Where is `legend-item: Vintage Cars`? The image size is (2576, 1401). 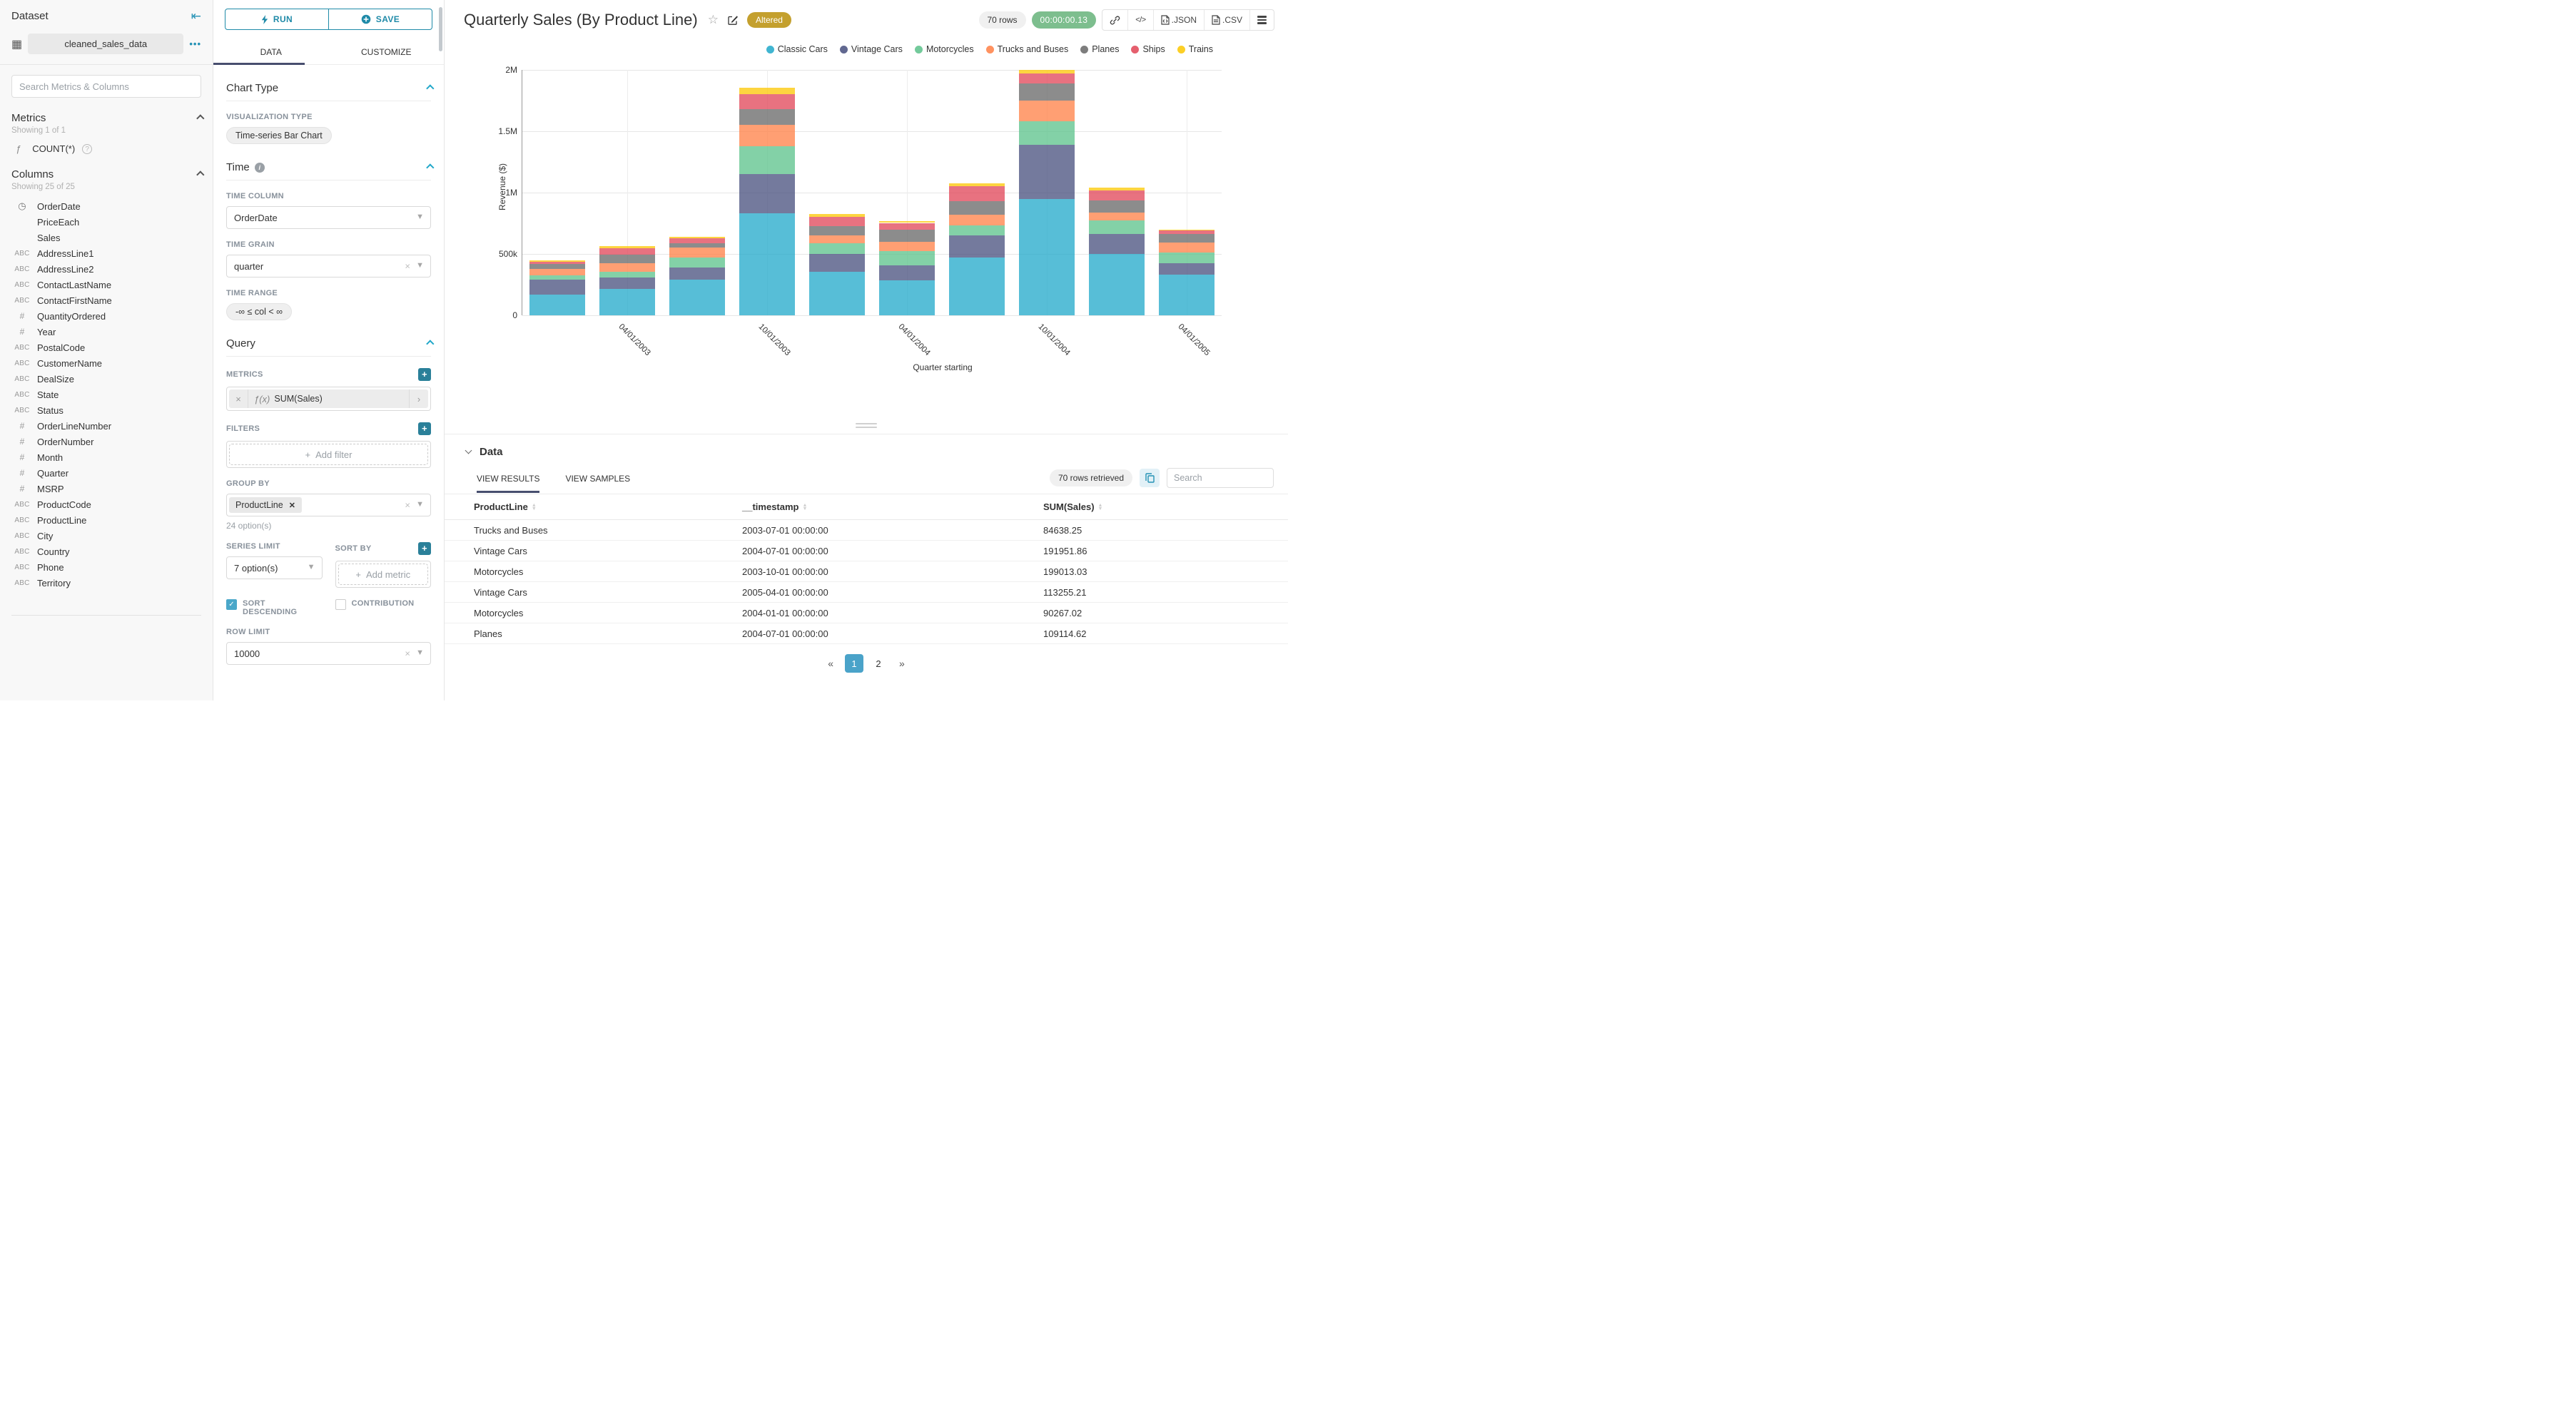
legend-item: Vintage Cars is located at coordinates (871, 49).